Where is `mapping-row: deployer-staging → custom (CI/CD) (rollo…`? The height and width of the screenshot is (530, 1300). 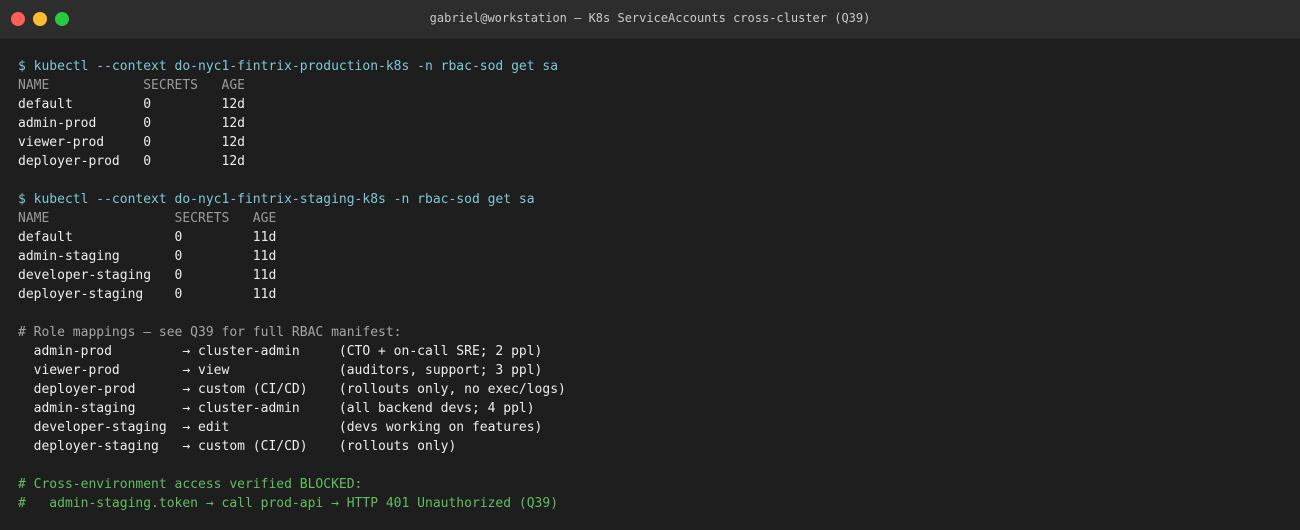
mapping-row: deployer-staging → custom (CI/CD) (rollo… is located at coordinates (237, 446).